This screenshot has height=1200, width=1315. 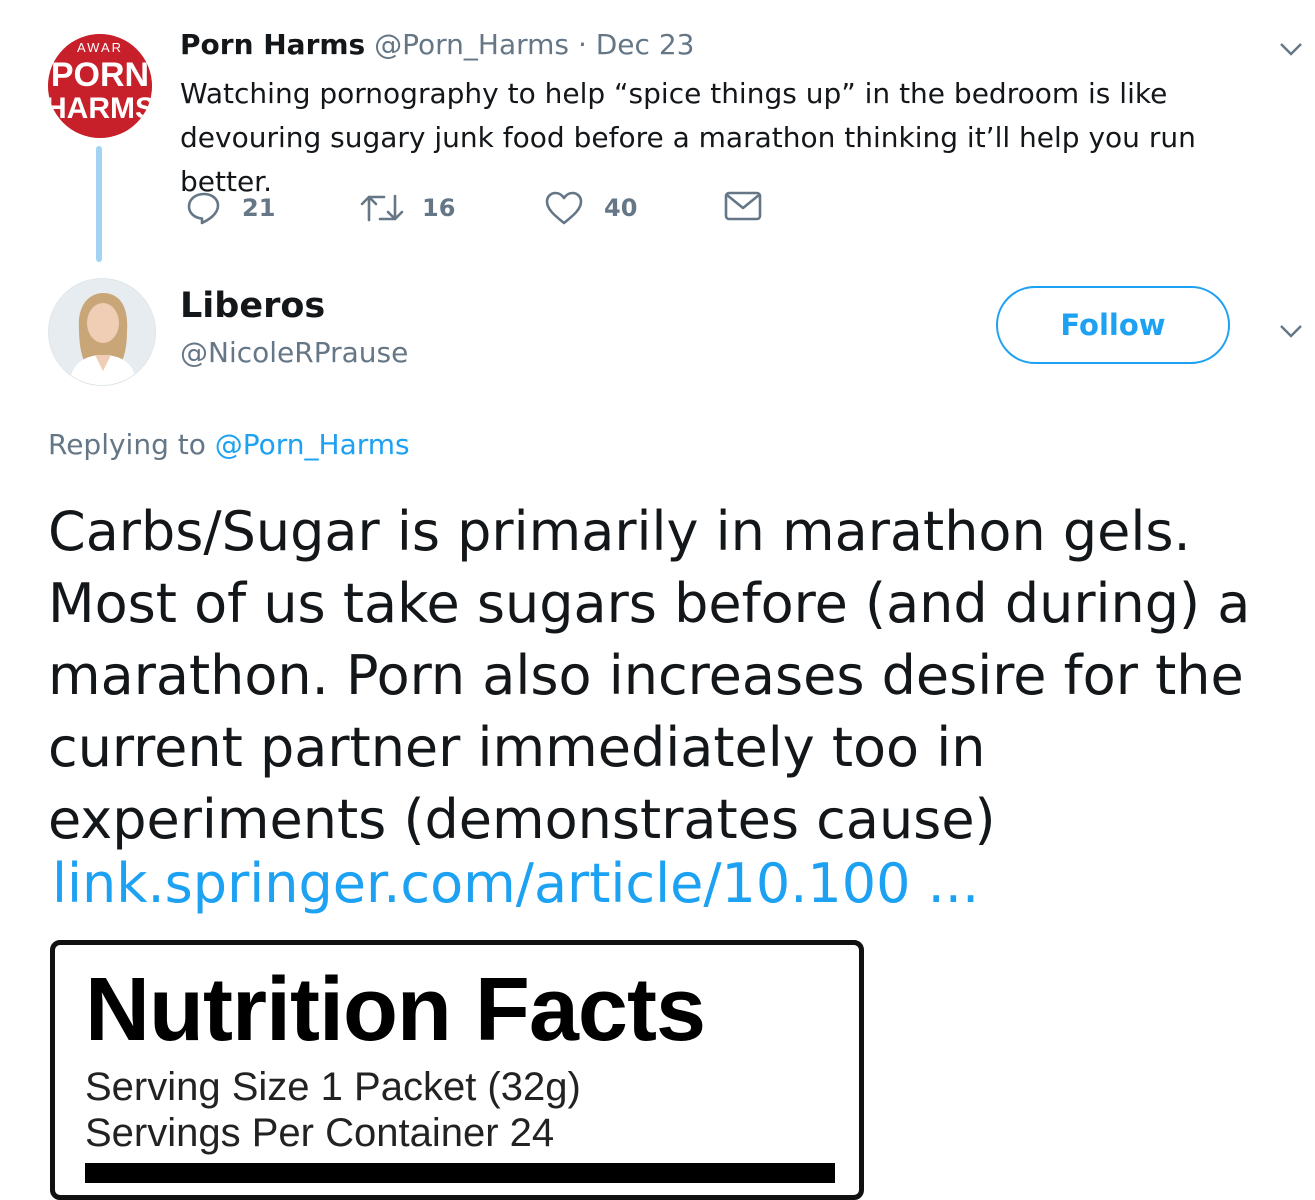 I want to click on reply-icon, so click(x=203, y=208).